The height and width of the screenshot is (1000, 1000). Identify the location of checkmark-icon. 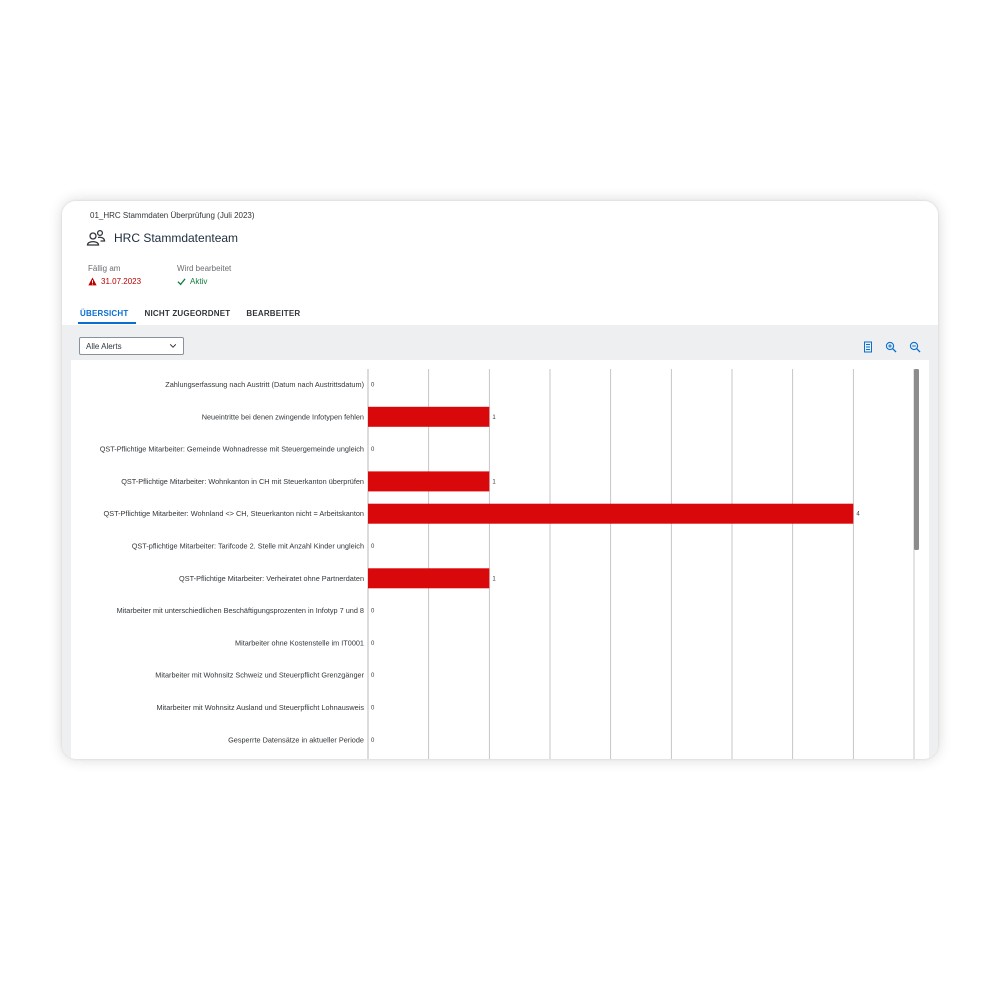
(181, 282).